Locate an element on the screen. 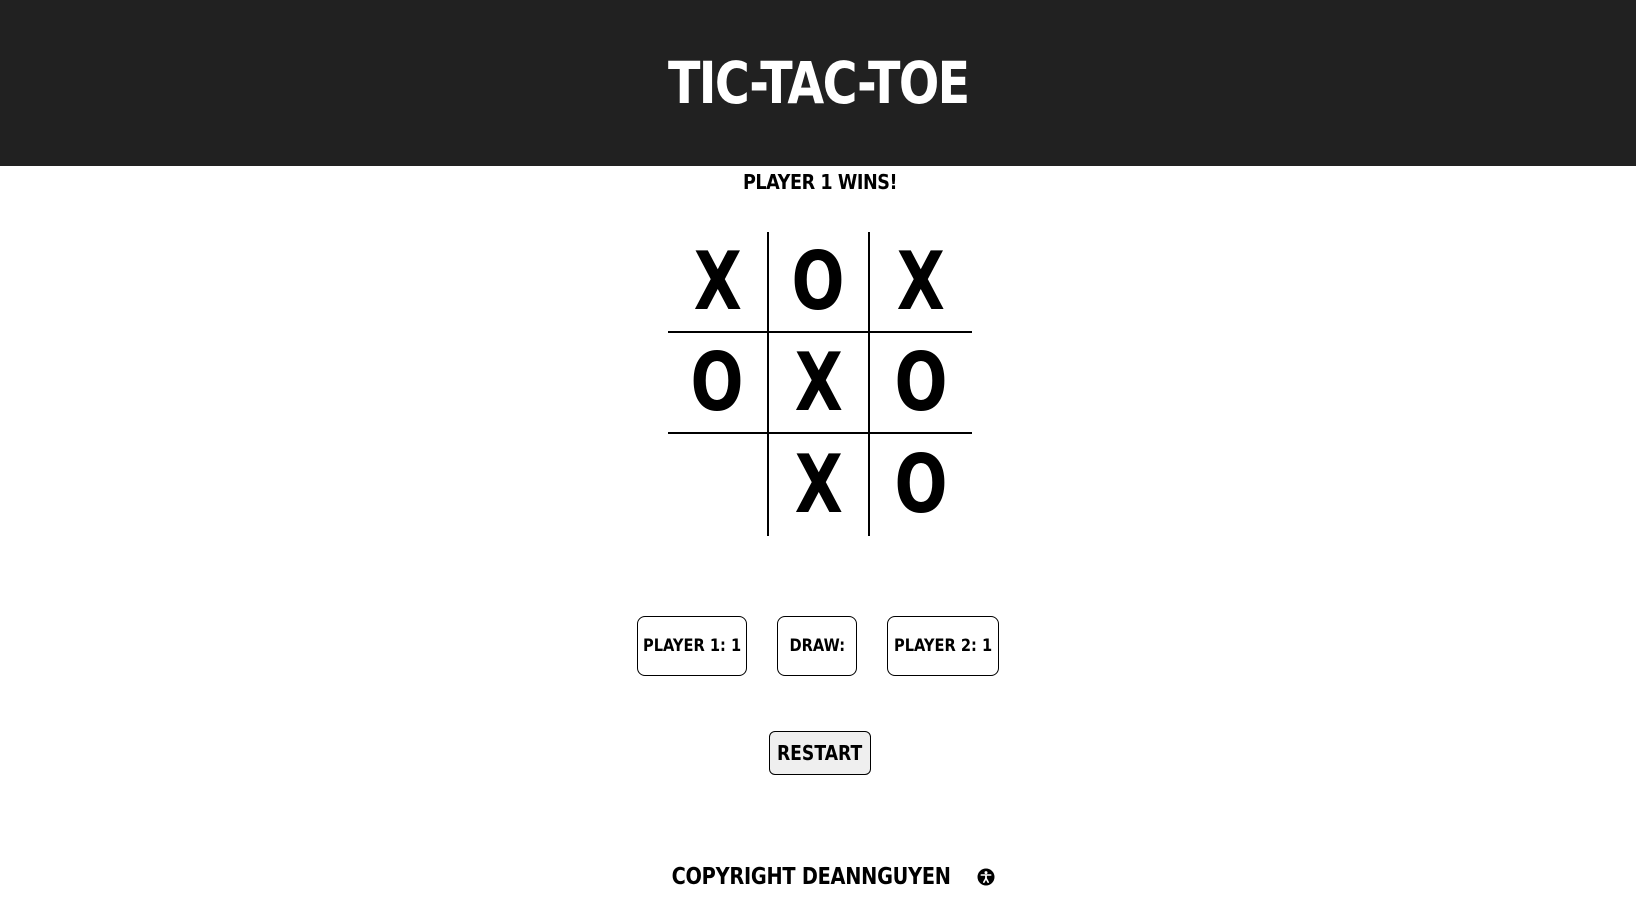  board-cell-8: O is located at coordinates (921, 485).